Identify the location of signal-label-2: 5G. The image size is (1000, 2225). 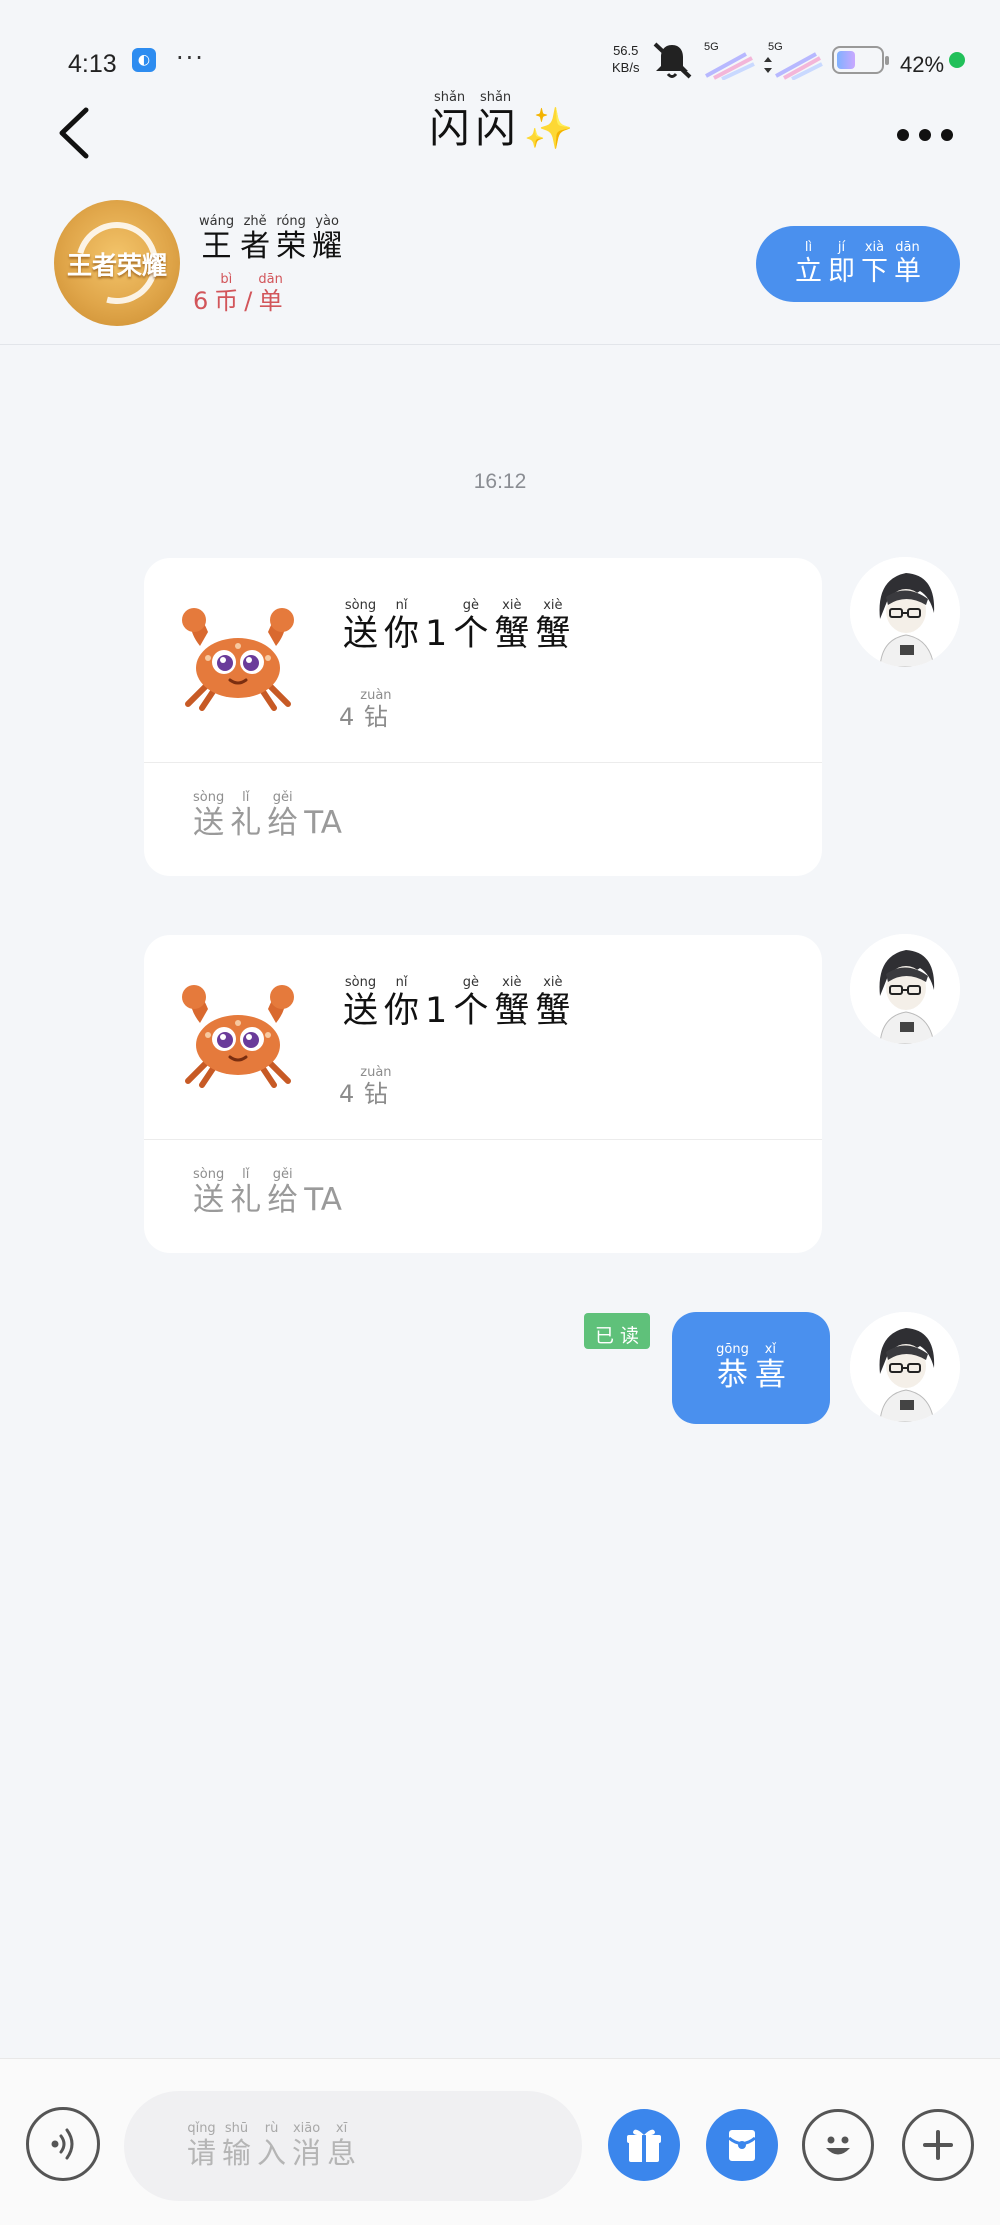
(775, 47).